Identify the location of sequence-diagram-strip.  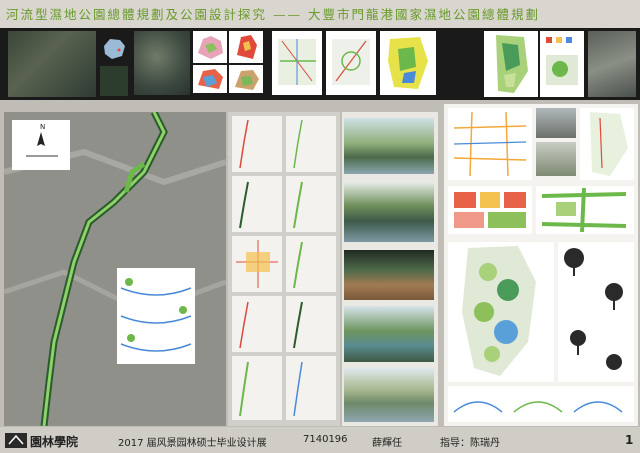
(541, 404).